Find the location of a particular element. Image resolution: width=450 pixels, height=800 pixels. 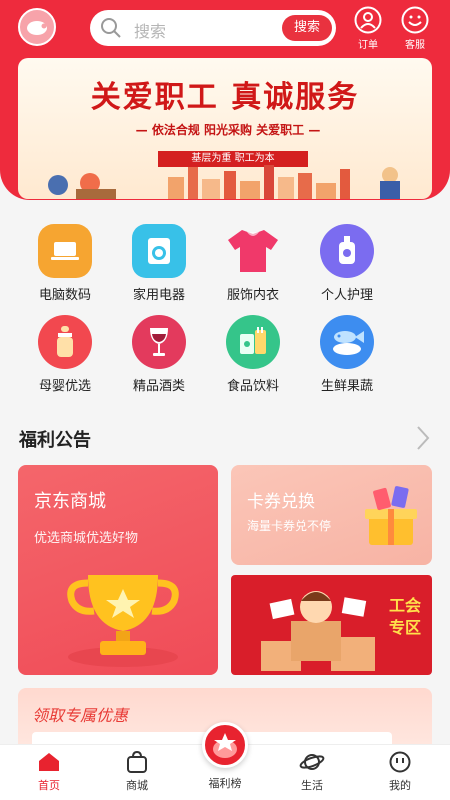

jd-mall-card: 京东商城 优选商城优选好物 is located at coordinates (118, 570).